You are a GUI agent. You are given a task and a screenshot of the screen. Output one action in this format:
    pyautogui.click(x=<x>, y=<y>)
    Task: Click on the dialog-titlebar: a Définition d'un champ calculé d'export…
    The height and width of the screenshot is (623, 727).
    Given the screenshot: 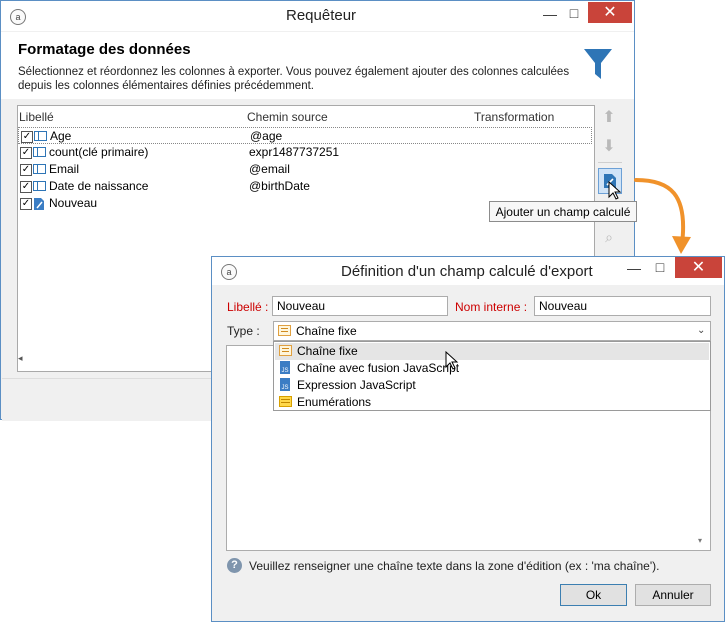 What is the action you would take?
    pyautogui.click(x=468, y=271)
    